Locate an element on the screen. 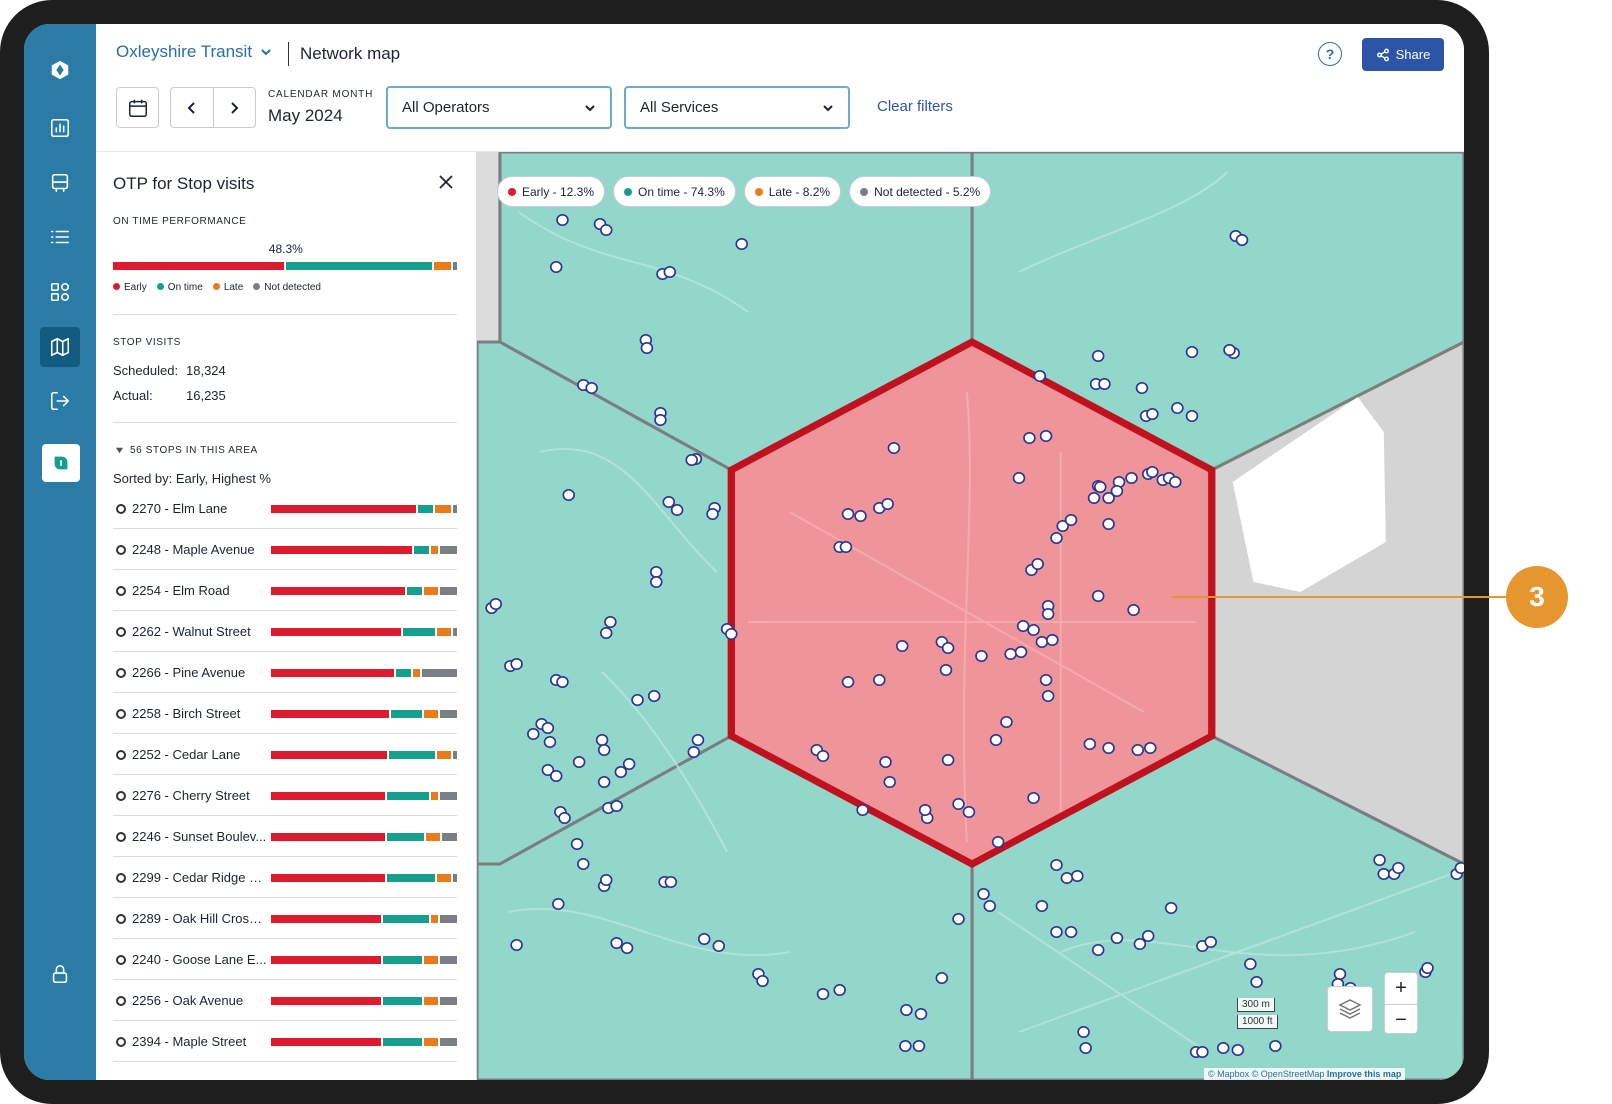 The width and height of the screenshot is (1612, 1104). logo-icon is located at coordinates (60, 70).